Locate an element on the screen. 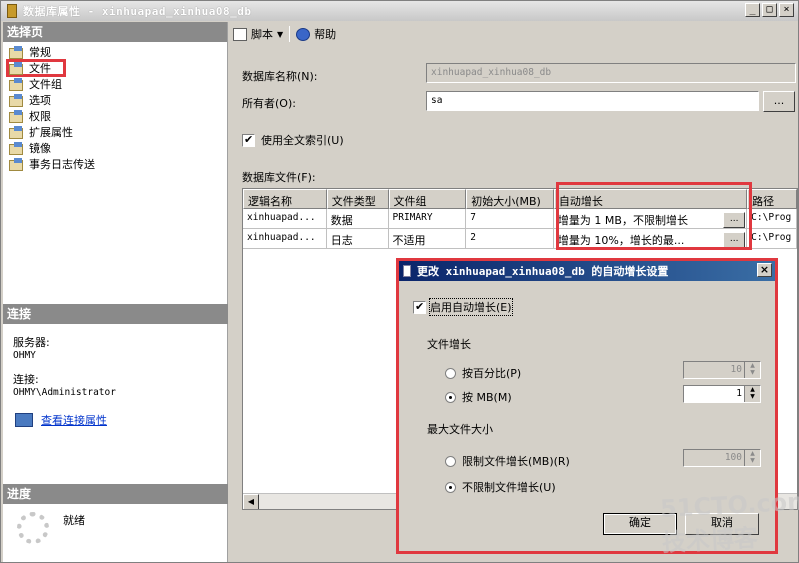 The width and height of the screenshot is (799, 563). connection-label: 连接: is located at coordinates (26, 379).